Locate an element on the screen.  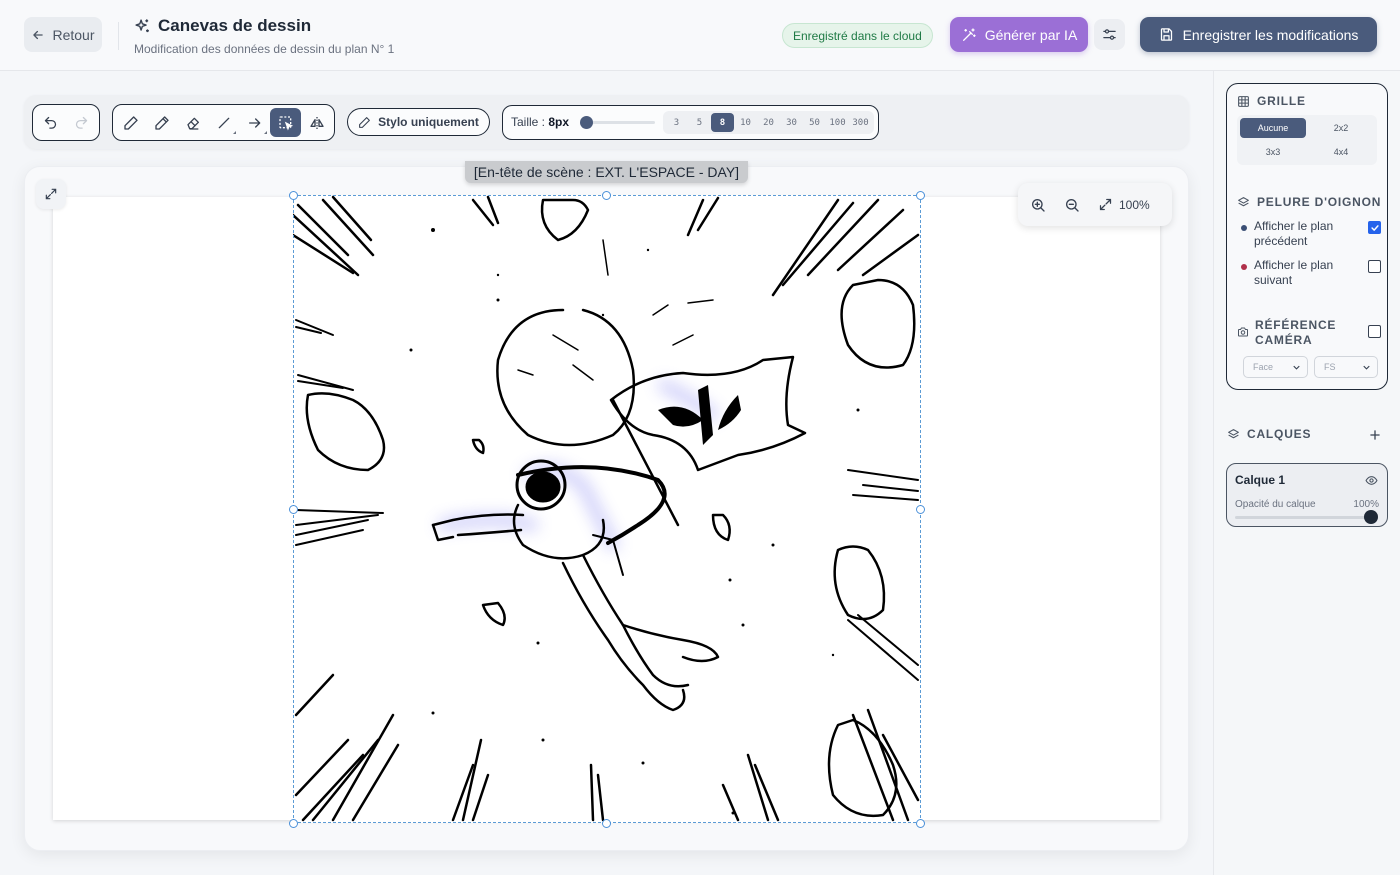
redo-icon is located at coordinates (81, 122).